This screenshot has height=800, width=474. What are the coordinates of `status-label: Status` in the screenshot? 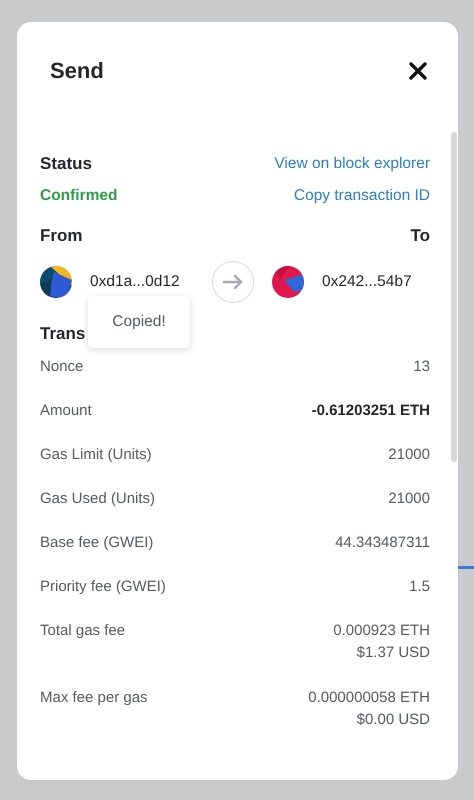 It's located at (66, 164).